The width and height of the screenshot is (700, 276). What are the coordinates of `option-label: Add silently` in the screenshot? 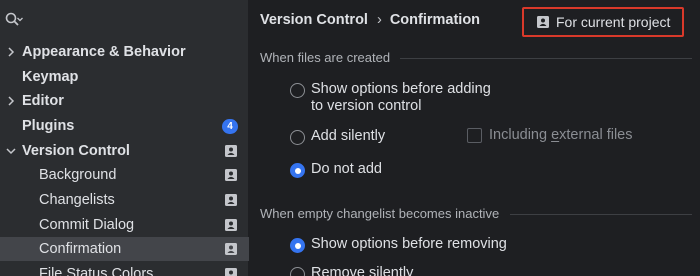 It's located at (348, 136).